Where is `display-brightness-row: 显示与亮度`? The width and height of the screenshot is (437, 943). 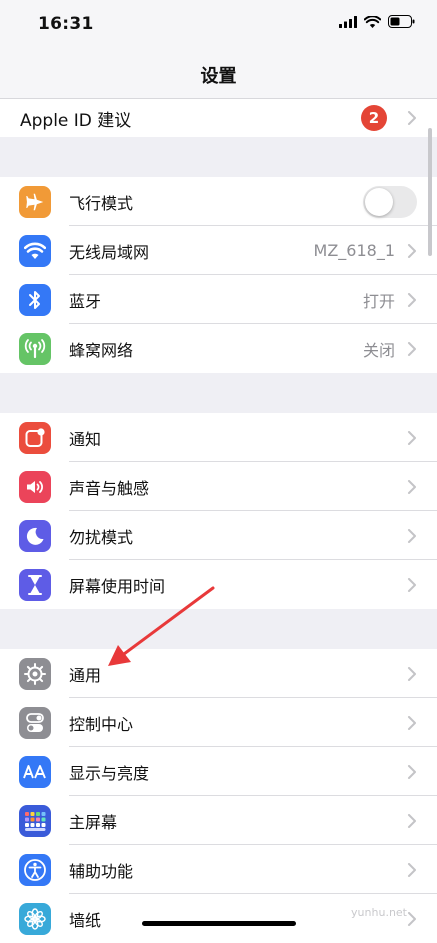
display-brightness-row: 显示与亮度 is located at coordinates (218, 771).